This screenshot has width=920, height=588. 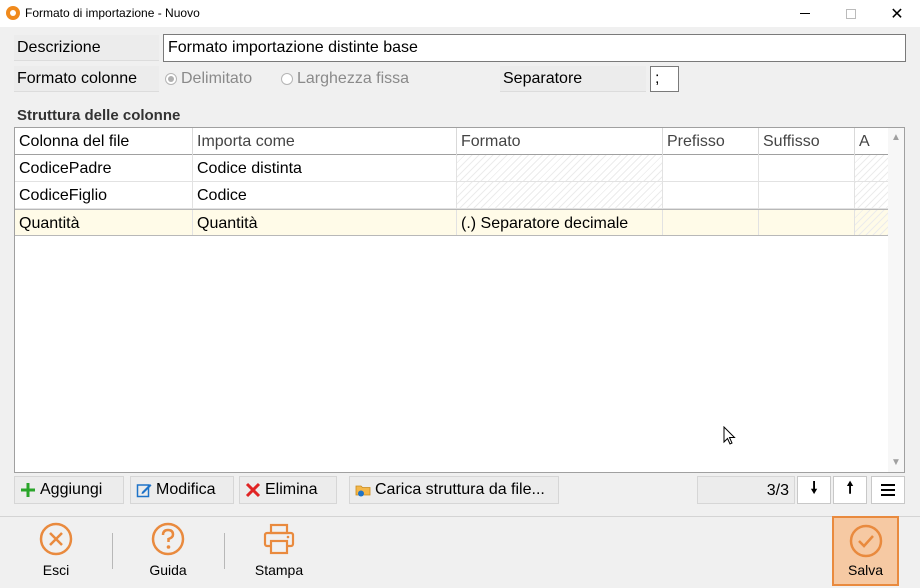 I want to click on close-button: ✕, so click(x=897, y=13).